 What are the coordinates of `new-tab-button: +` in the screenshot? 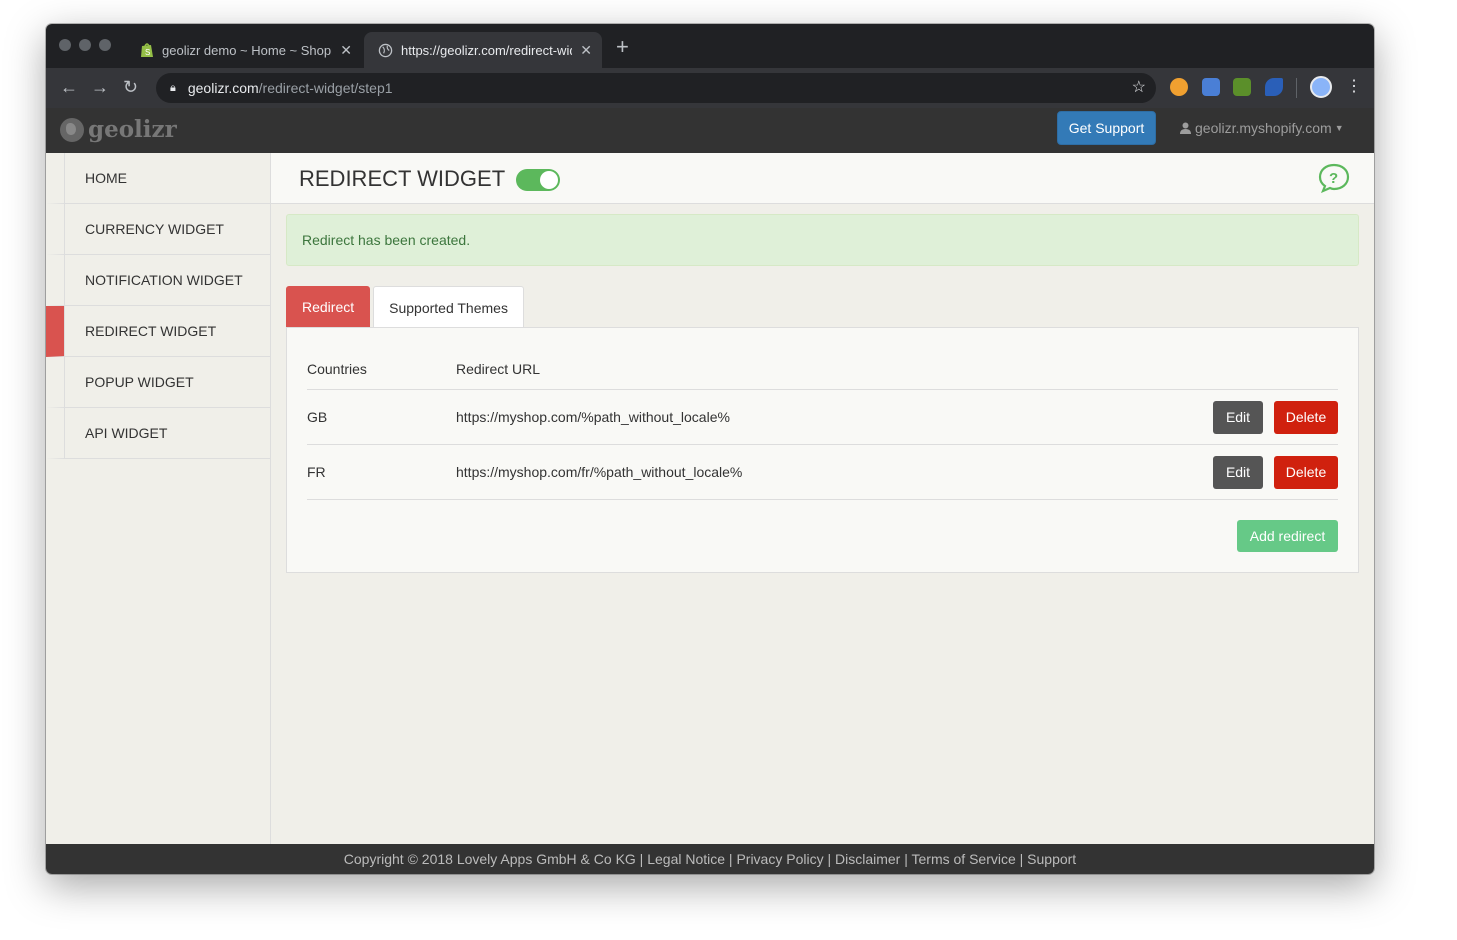 It's located at (622, 47).